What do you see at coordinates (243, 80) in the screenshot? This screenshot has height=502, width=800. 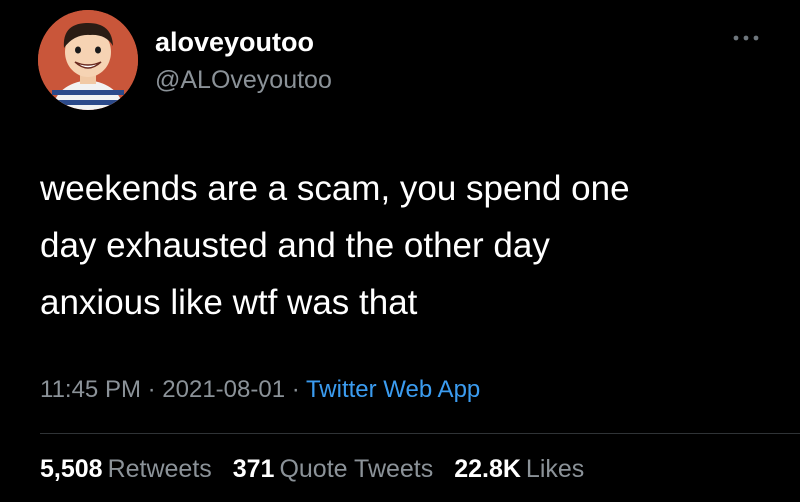 I see `user-handle: @ALOveyoutoo` at bounding box center [243, 80].